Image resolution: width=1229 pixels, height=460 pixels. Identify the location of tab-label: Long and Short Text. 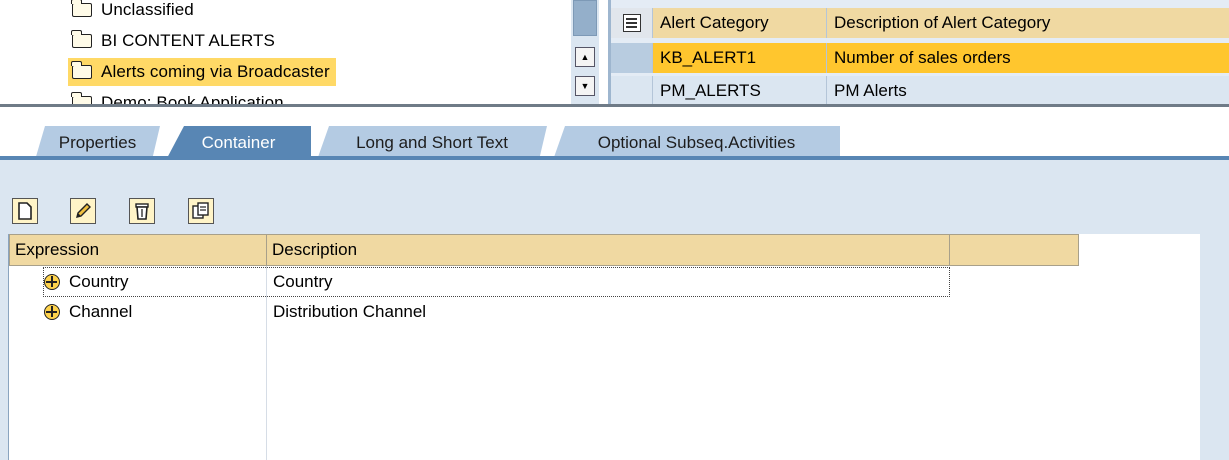
(432, 142).